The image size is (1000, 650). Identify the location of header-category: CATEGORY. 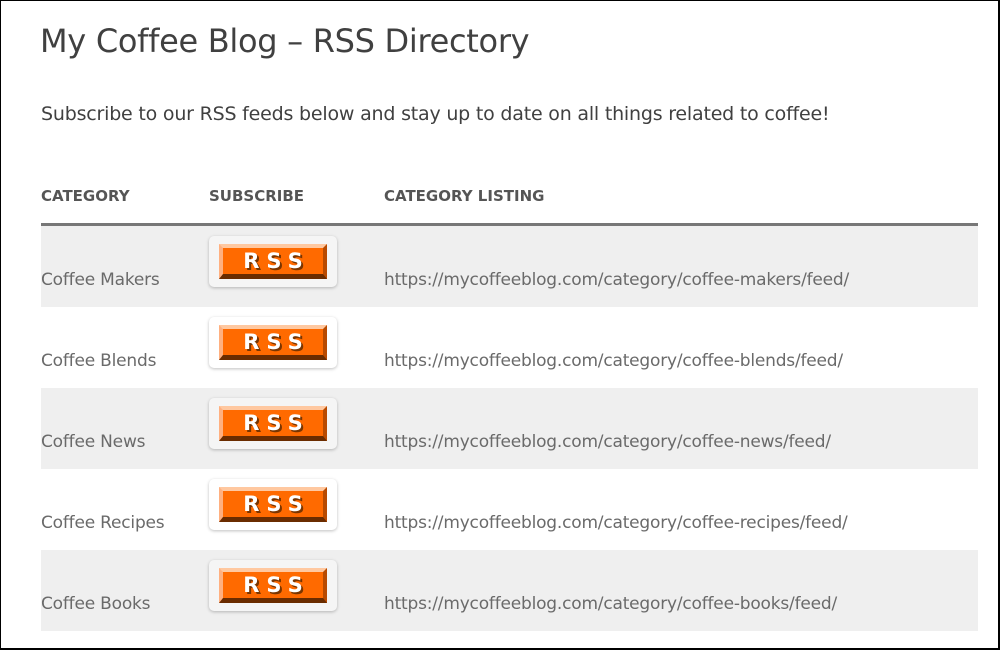
(85, 196).